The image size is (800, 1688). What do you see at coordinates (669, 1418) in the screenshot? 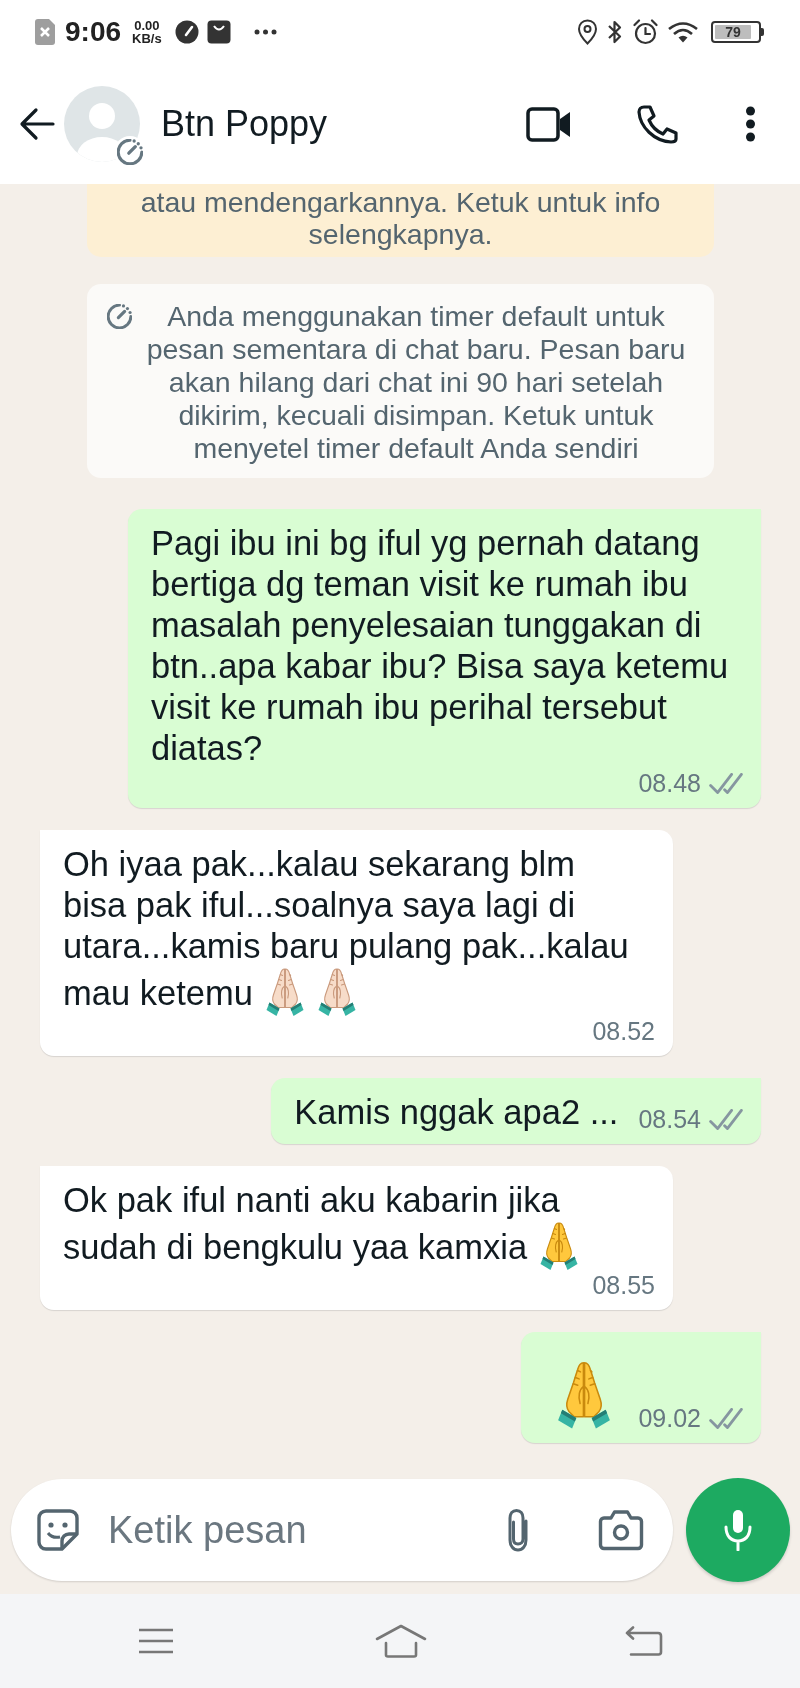
I see `message-time: 09.02` at bounding box center [669, 1418].